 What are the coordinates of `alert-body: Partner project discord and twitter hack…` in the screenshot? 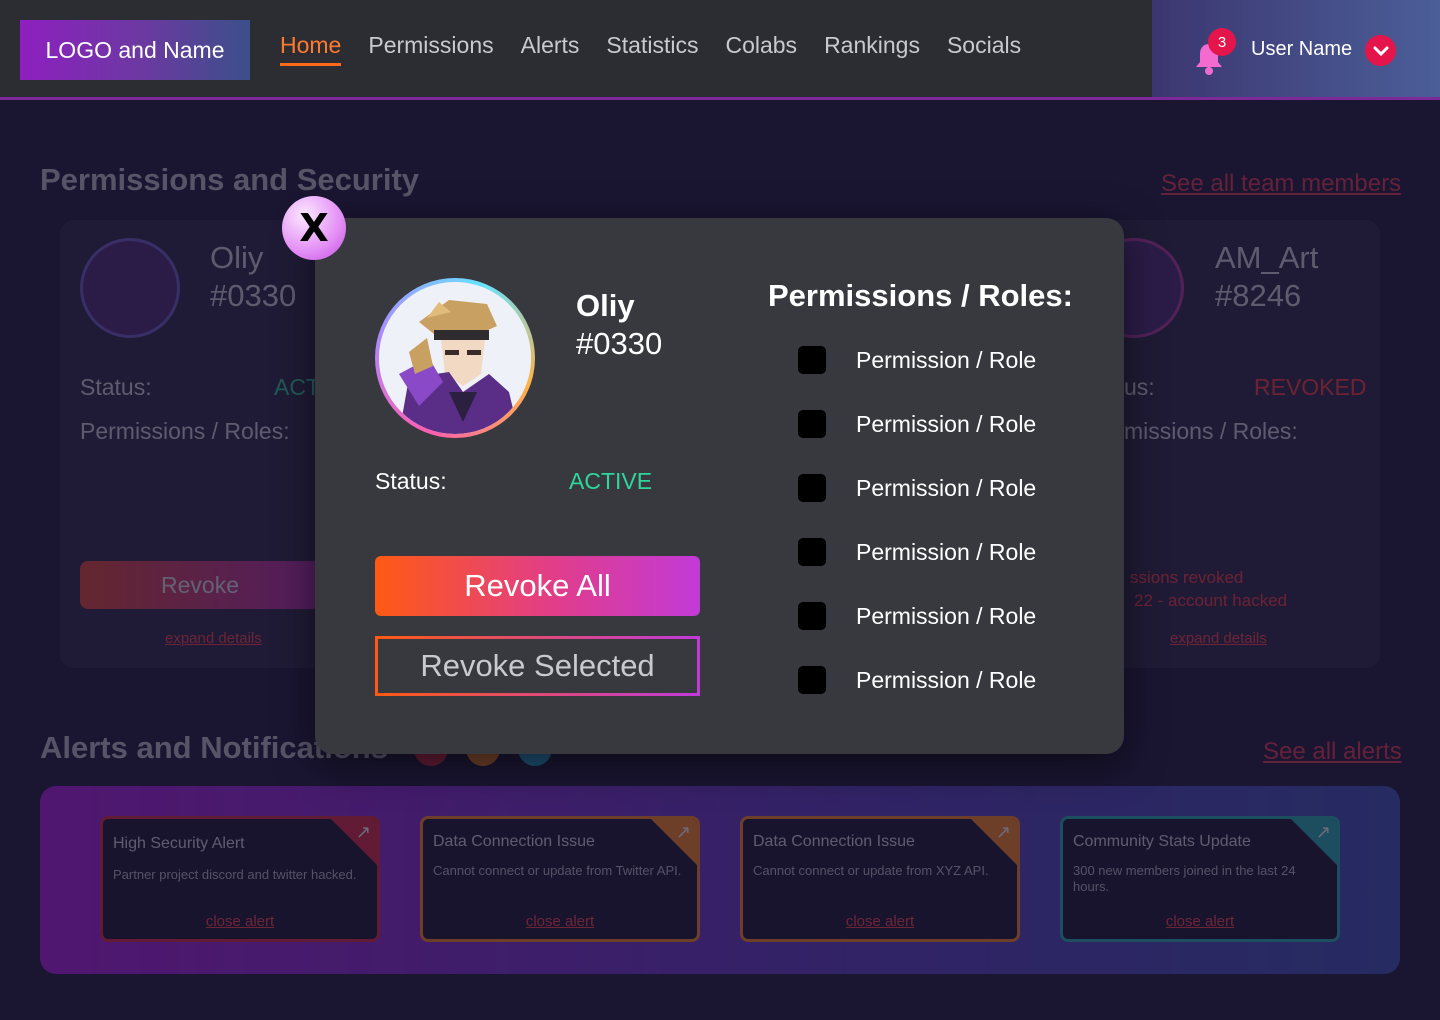 It's located at (235, 874).